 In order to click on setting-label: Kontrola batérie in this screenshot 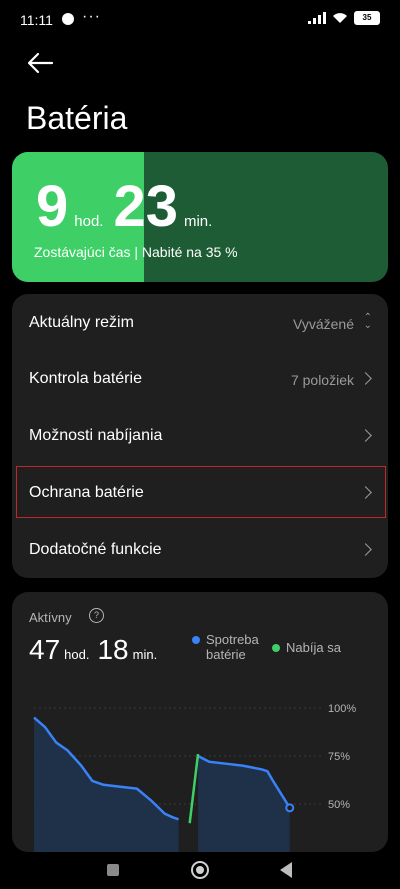, I will do `click(85, 378)`.